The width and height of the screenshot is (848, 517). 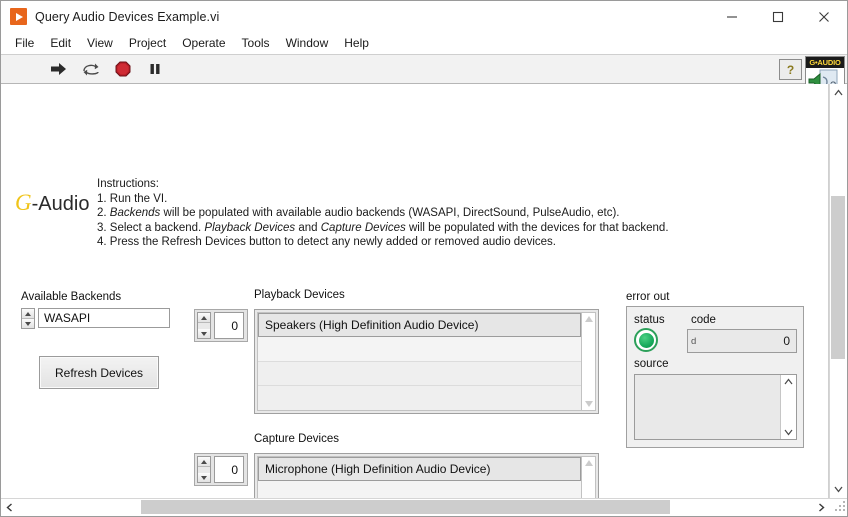 I want to click on backends-value-field: WASAPI, so click(x=104, y=318).